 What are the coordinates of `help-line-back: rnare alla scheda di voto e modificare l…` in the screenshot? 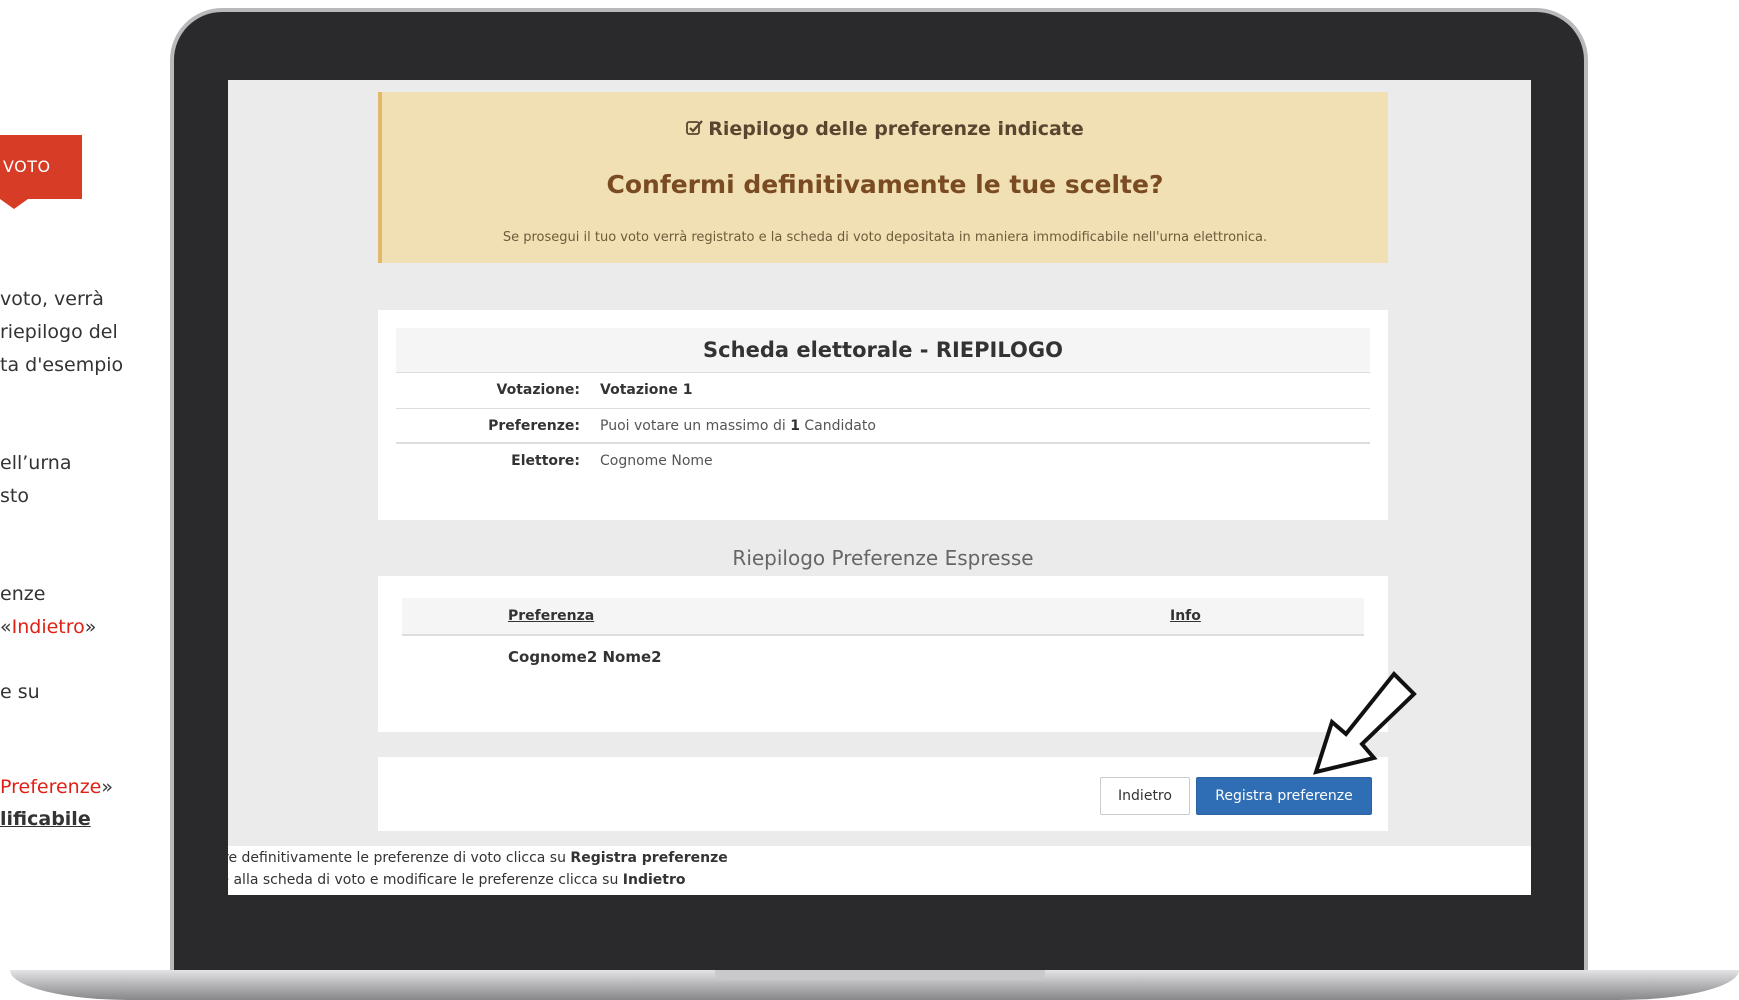 It's located at (457, 880).